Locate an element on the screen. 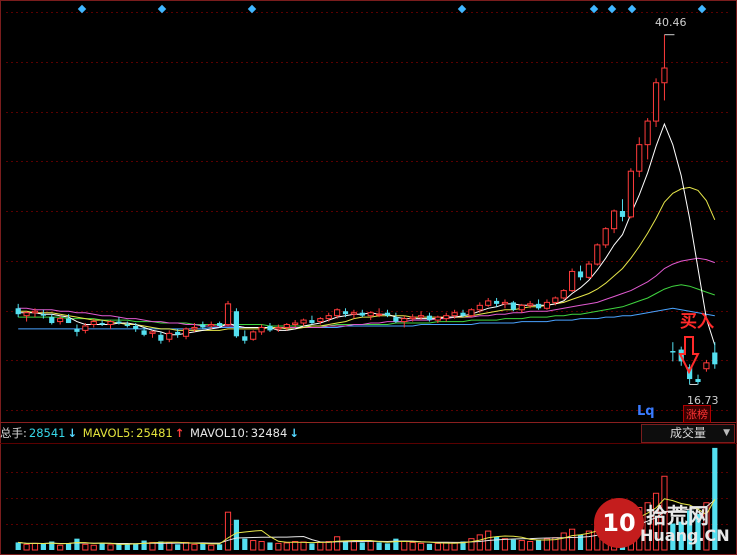 Image resolution: width=737 pixels, height=555 pixels. watermark-logo: 10 is located at coordinates (619, 523).